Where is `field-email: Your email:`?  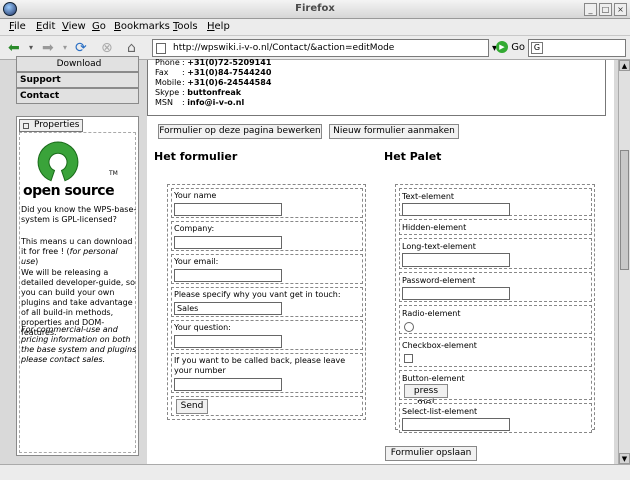 field-email: Your email: is located at coordinates (267, 269).